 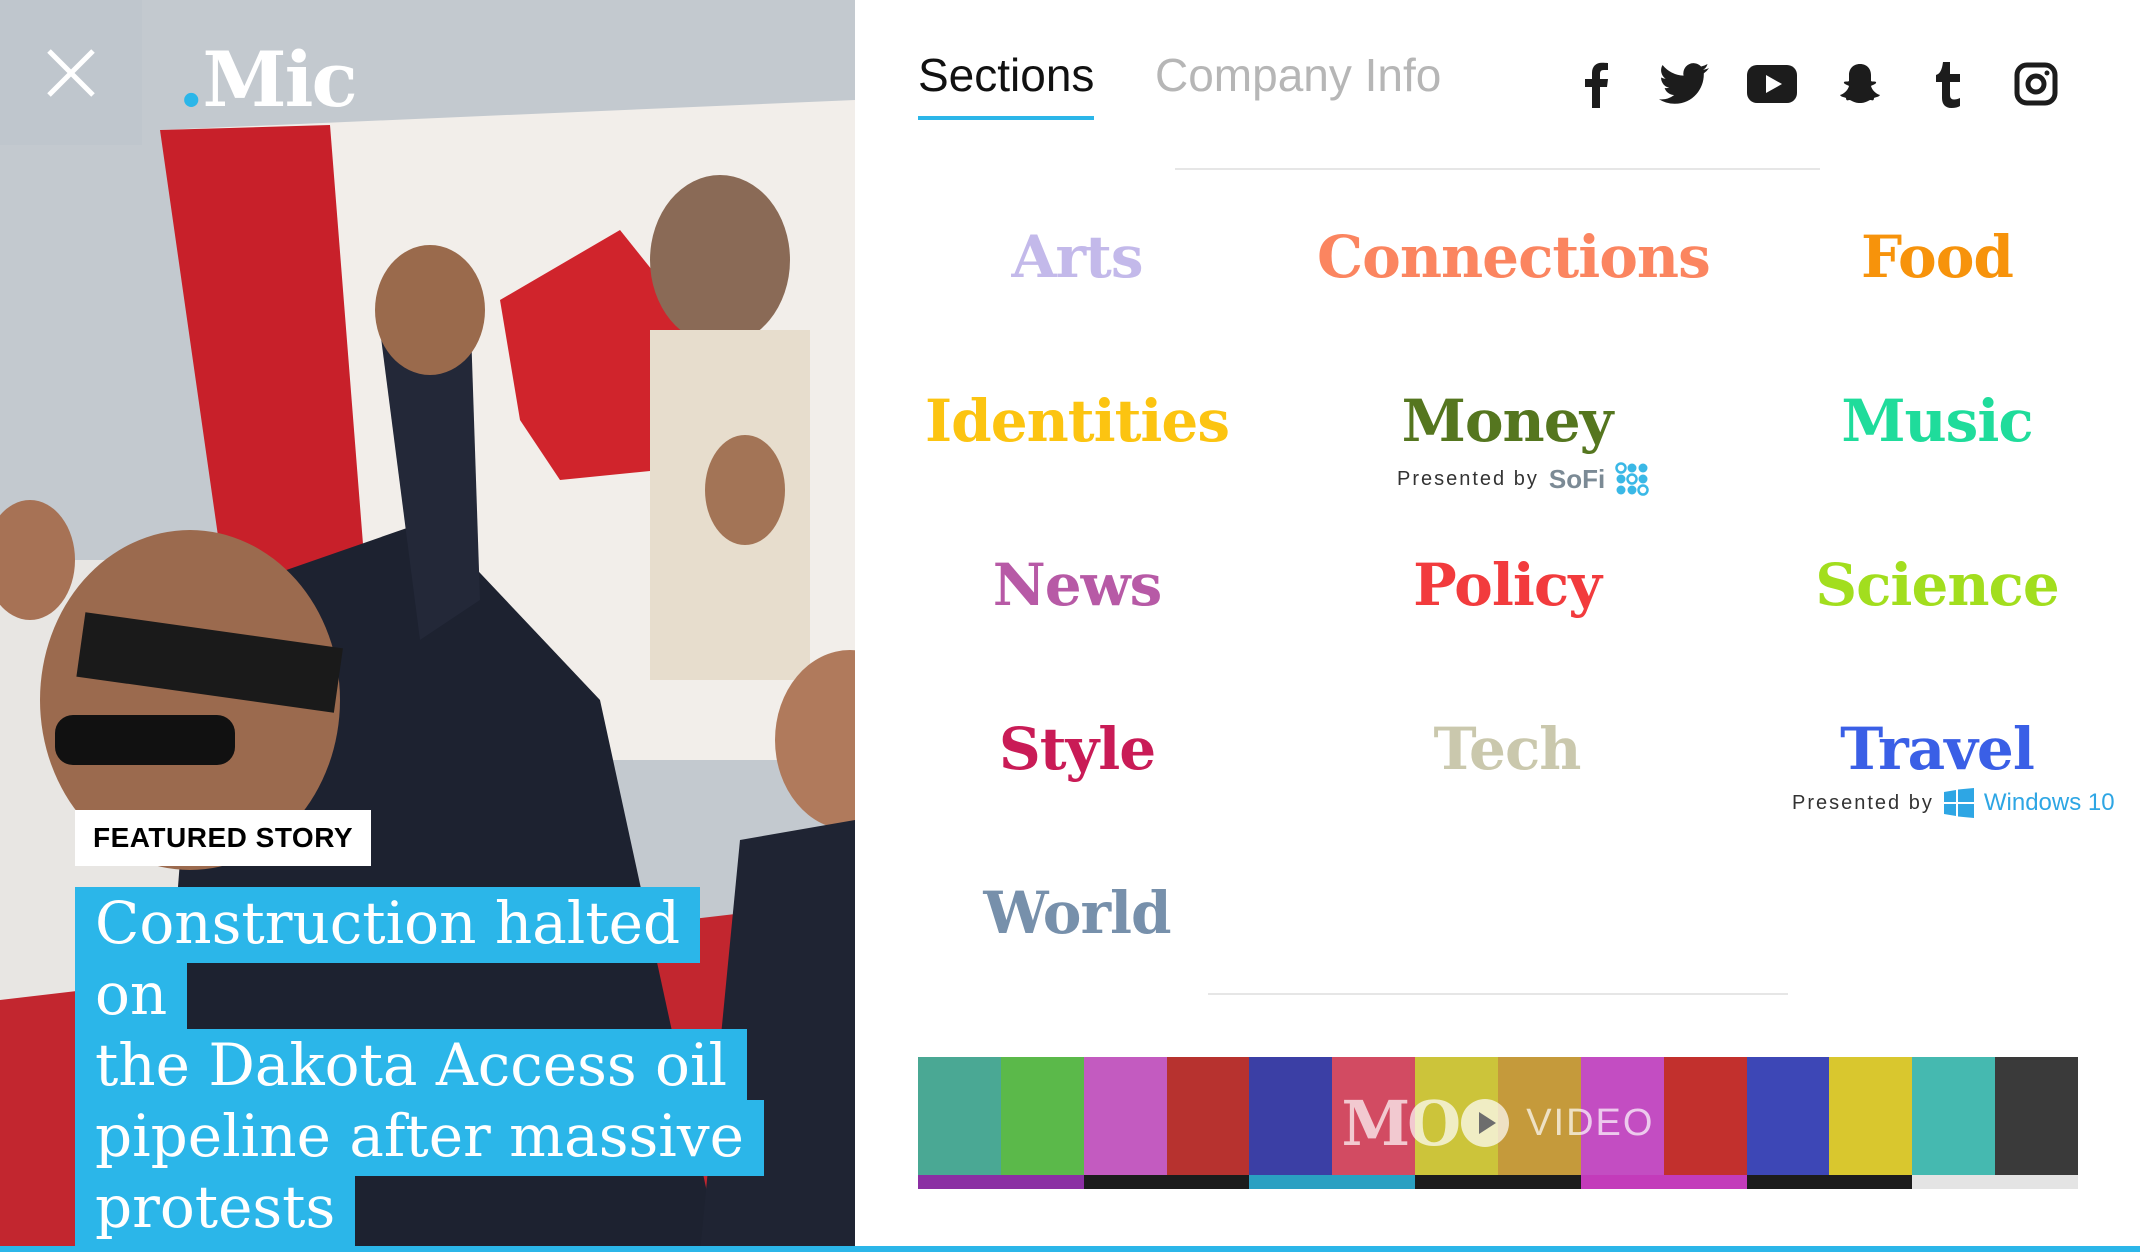 I want to click on section-link-news: News, so click(x=1077, y=585).